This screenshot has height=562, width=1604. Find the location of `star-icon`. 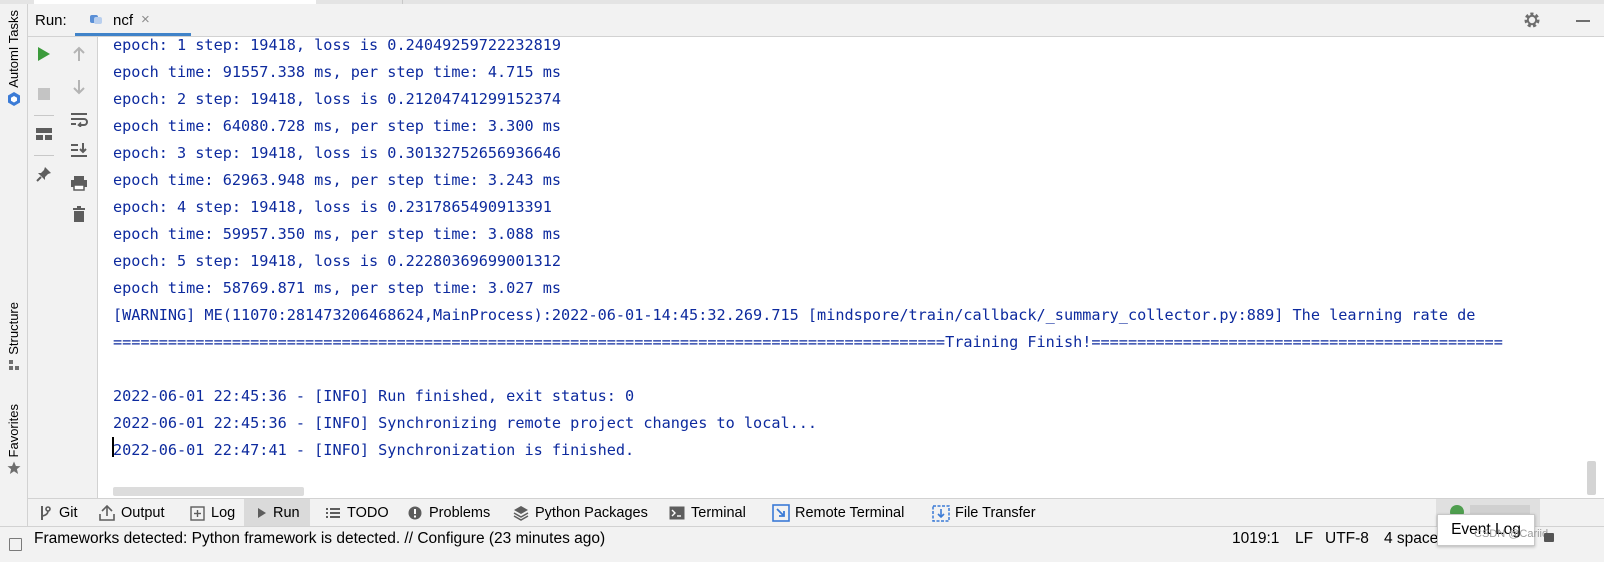

star-icon is located at coordinates (13, 468).